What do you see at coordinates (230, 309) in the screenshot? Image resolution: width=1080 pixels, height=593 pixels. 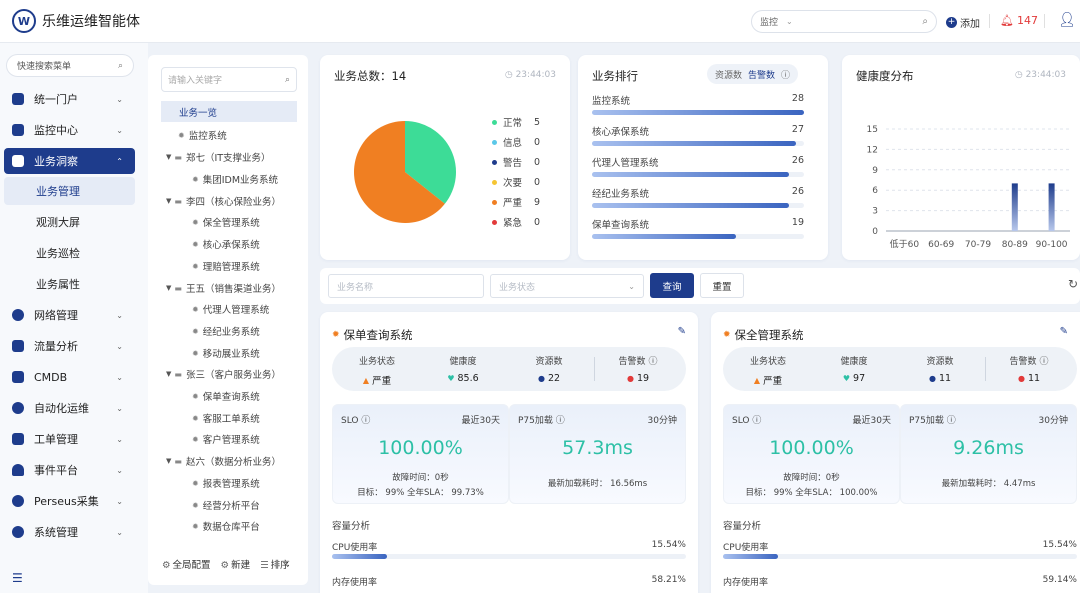 I see `tree-node: ✹ 代理人管理系统` at bounding box center [230, 309].